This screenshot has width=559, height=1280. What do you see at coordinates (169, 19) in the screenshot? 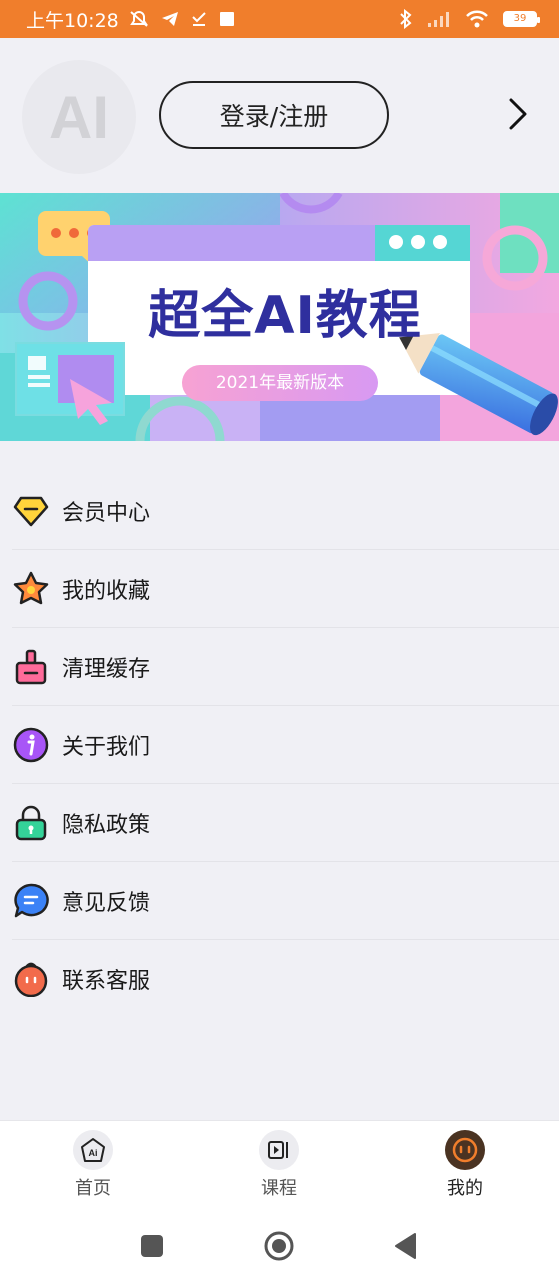
I see `telegram-icon` at bounding box center [169, 19].